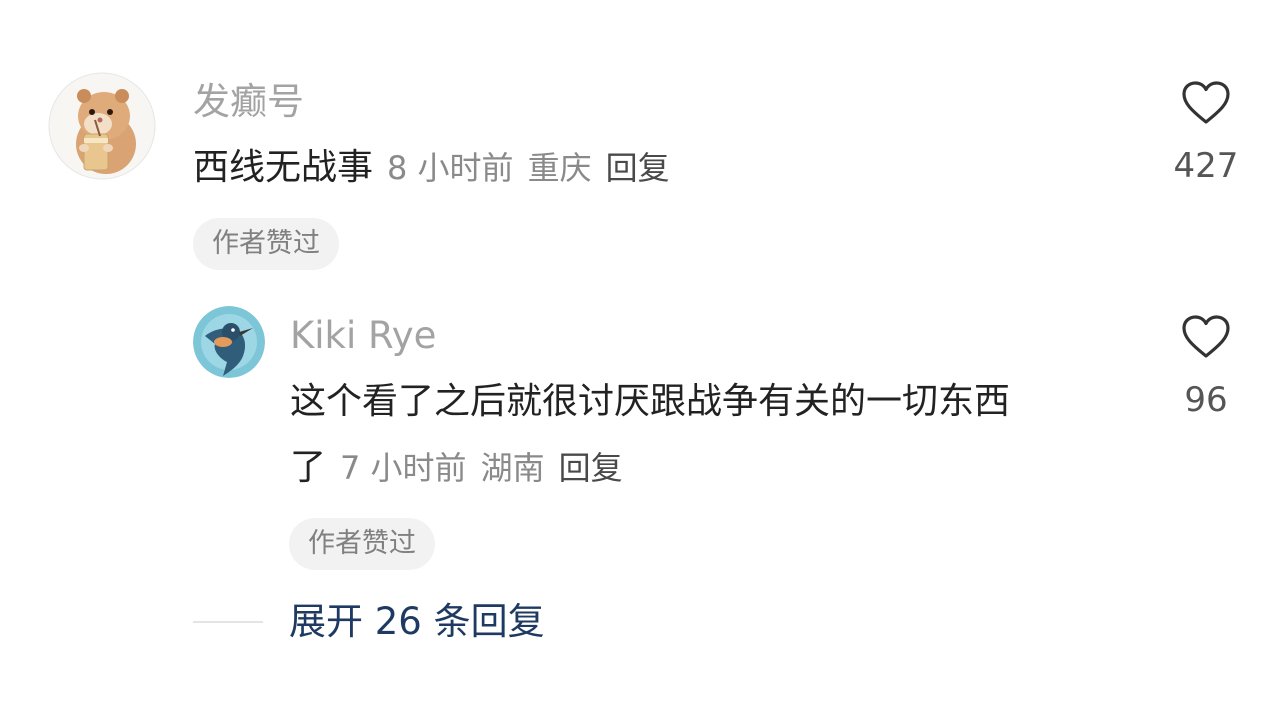 The height and width of the screenshot is (716, 1284). I want to click on comment-text-line-1: 这个看了之后就很讨厌跟战争有关的一切东西, so click(650, 401).